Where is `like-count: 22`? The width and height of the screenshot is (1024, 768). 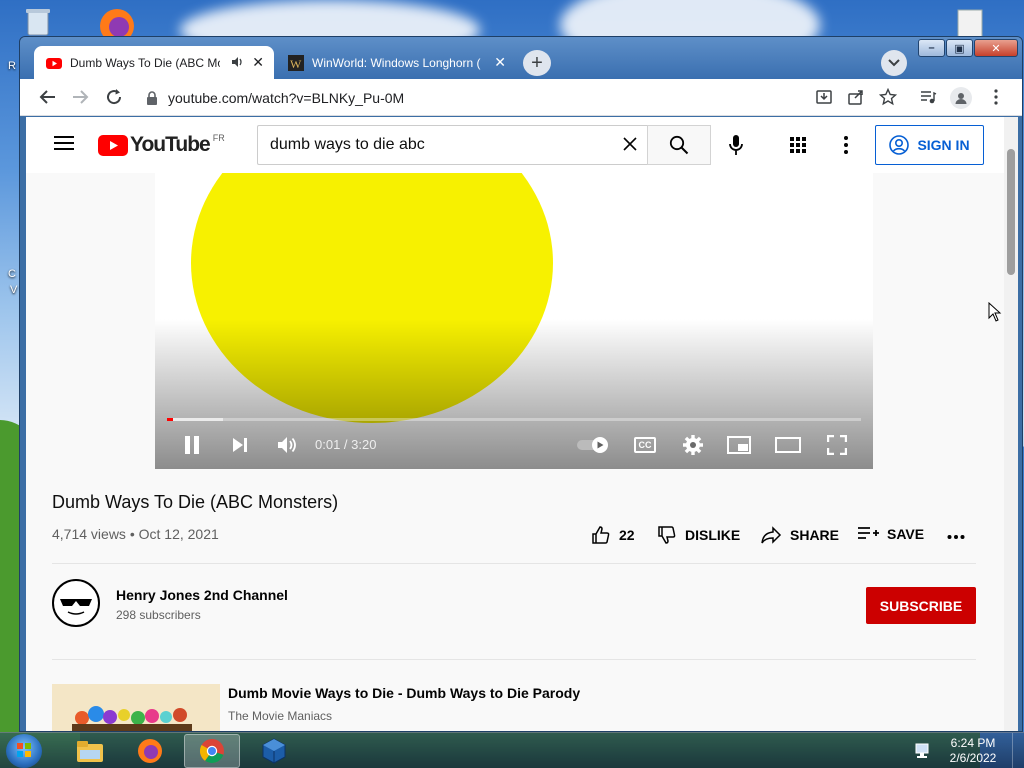 like-count: 22 is located at coordinates (627, 535).